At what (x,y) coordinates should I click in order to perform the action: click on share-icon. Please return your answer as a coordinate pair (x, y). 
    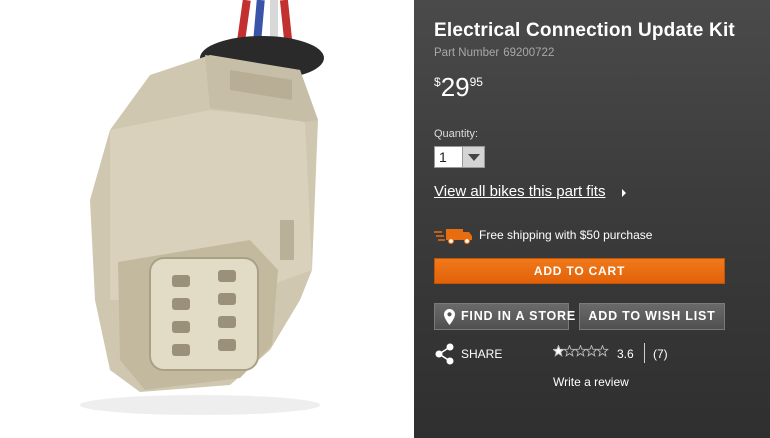
    Looking at the image, I should click on (445, 354).